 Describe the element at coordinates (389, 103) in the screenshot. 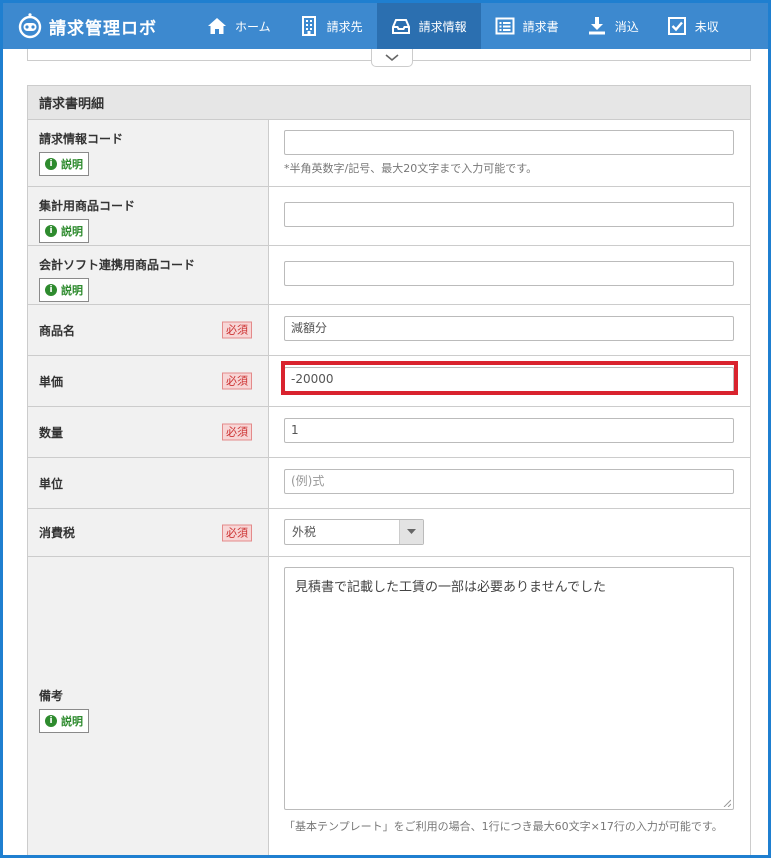

I see `section-title: 請求書明細` at that location.